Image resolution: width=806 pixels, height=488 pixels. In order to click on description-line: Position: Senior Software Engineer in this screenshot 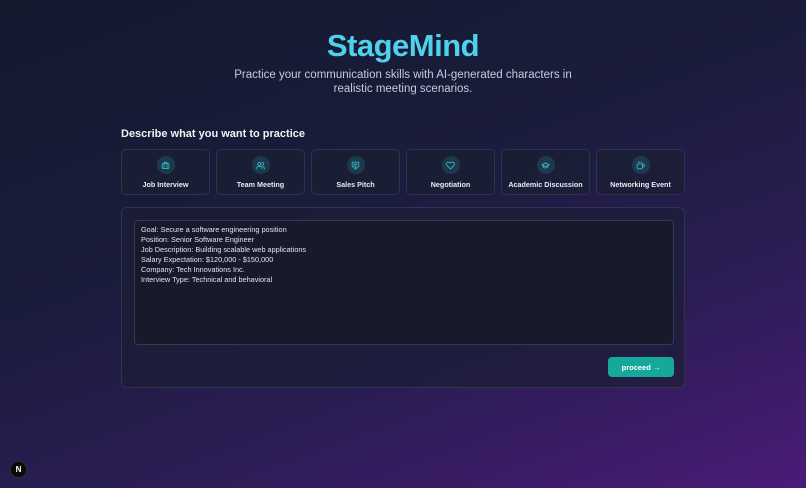, I will do `click(198, 239)`.